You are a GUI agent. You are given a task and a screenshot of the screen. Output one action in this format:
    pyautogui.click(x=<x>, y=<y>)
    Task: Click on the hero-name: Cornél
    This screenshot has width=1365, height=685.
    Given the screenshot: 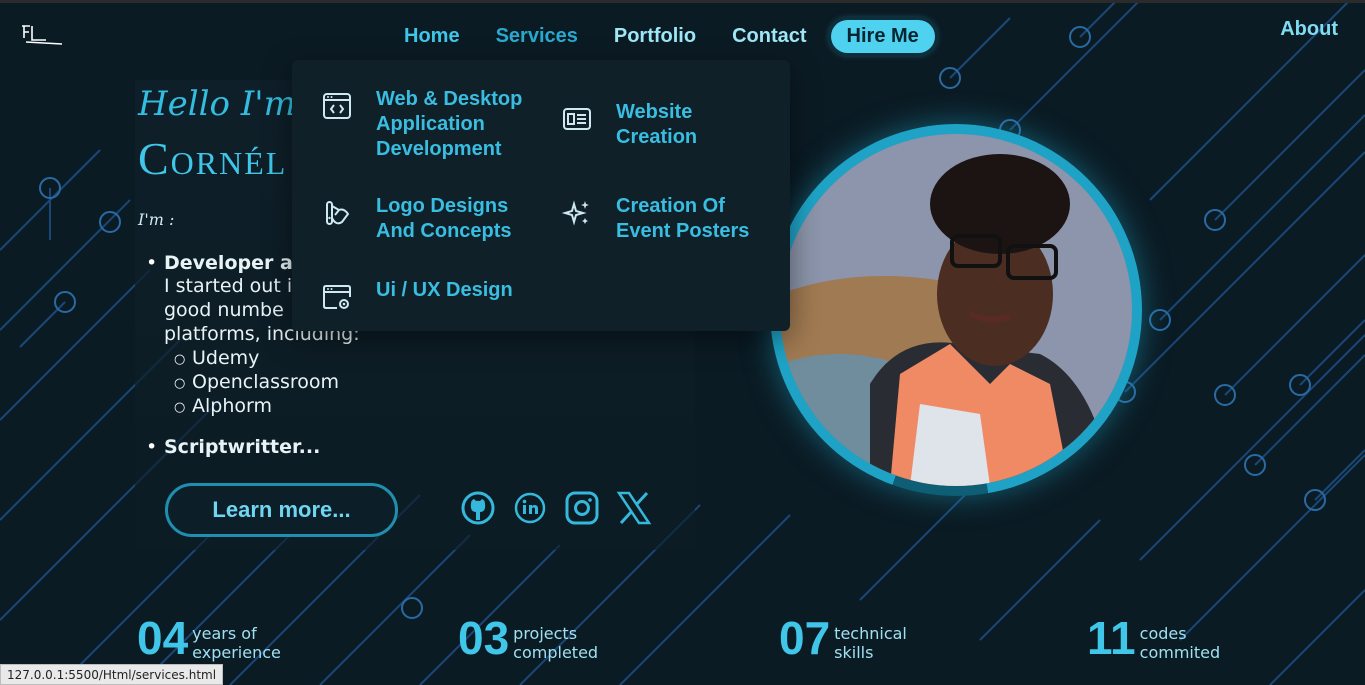 What is the action you would take?
    pyautogui.click(x=213, y=158)
    